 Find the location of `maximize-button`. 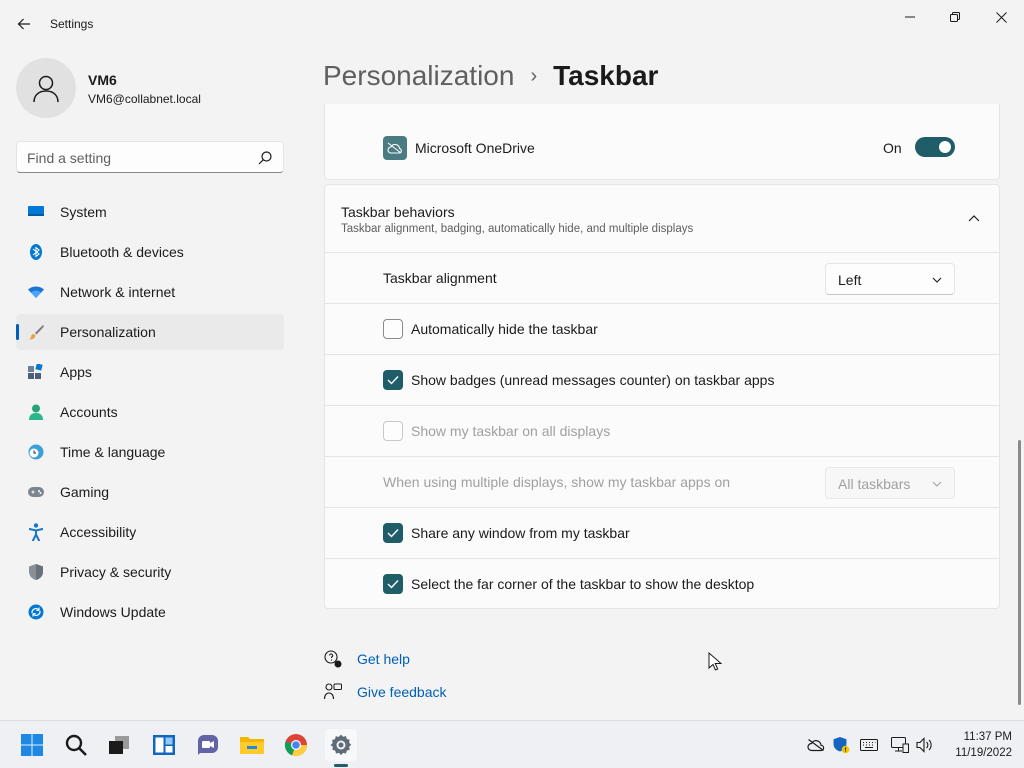

maximize-button is located at coordinates (955, 17).